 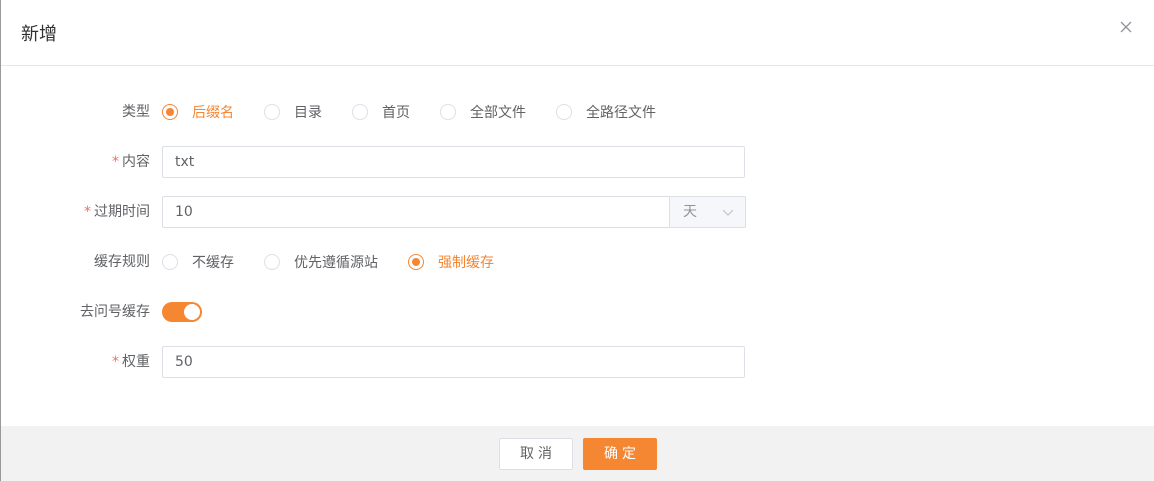 What do you see at coordinates (293, 112) in the screenshot?
I see `type-option-directory: 目录` at bounding box center [293, 112].